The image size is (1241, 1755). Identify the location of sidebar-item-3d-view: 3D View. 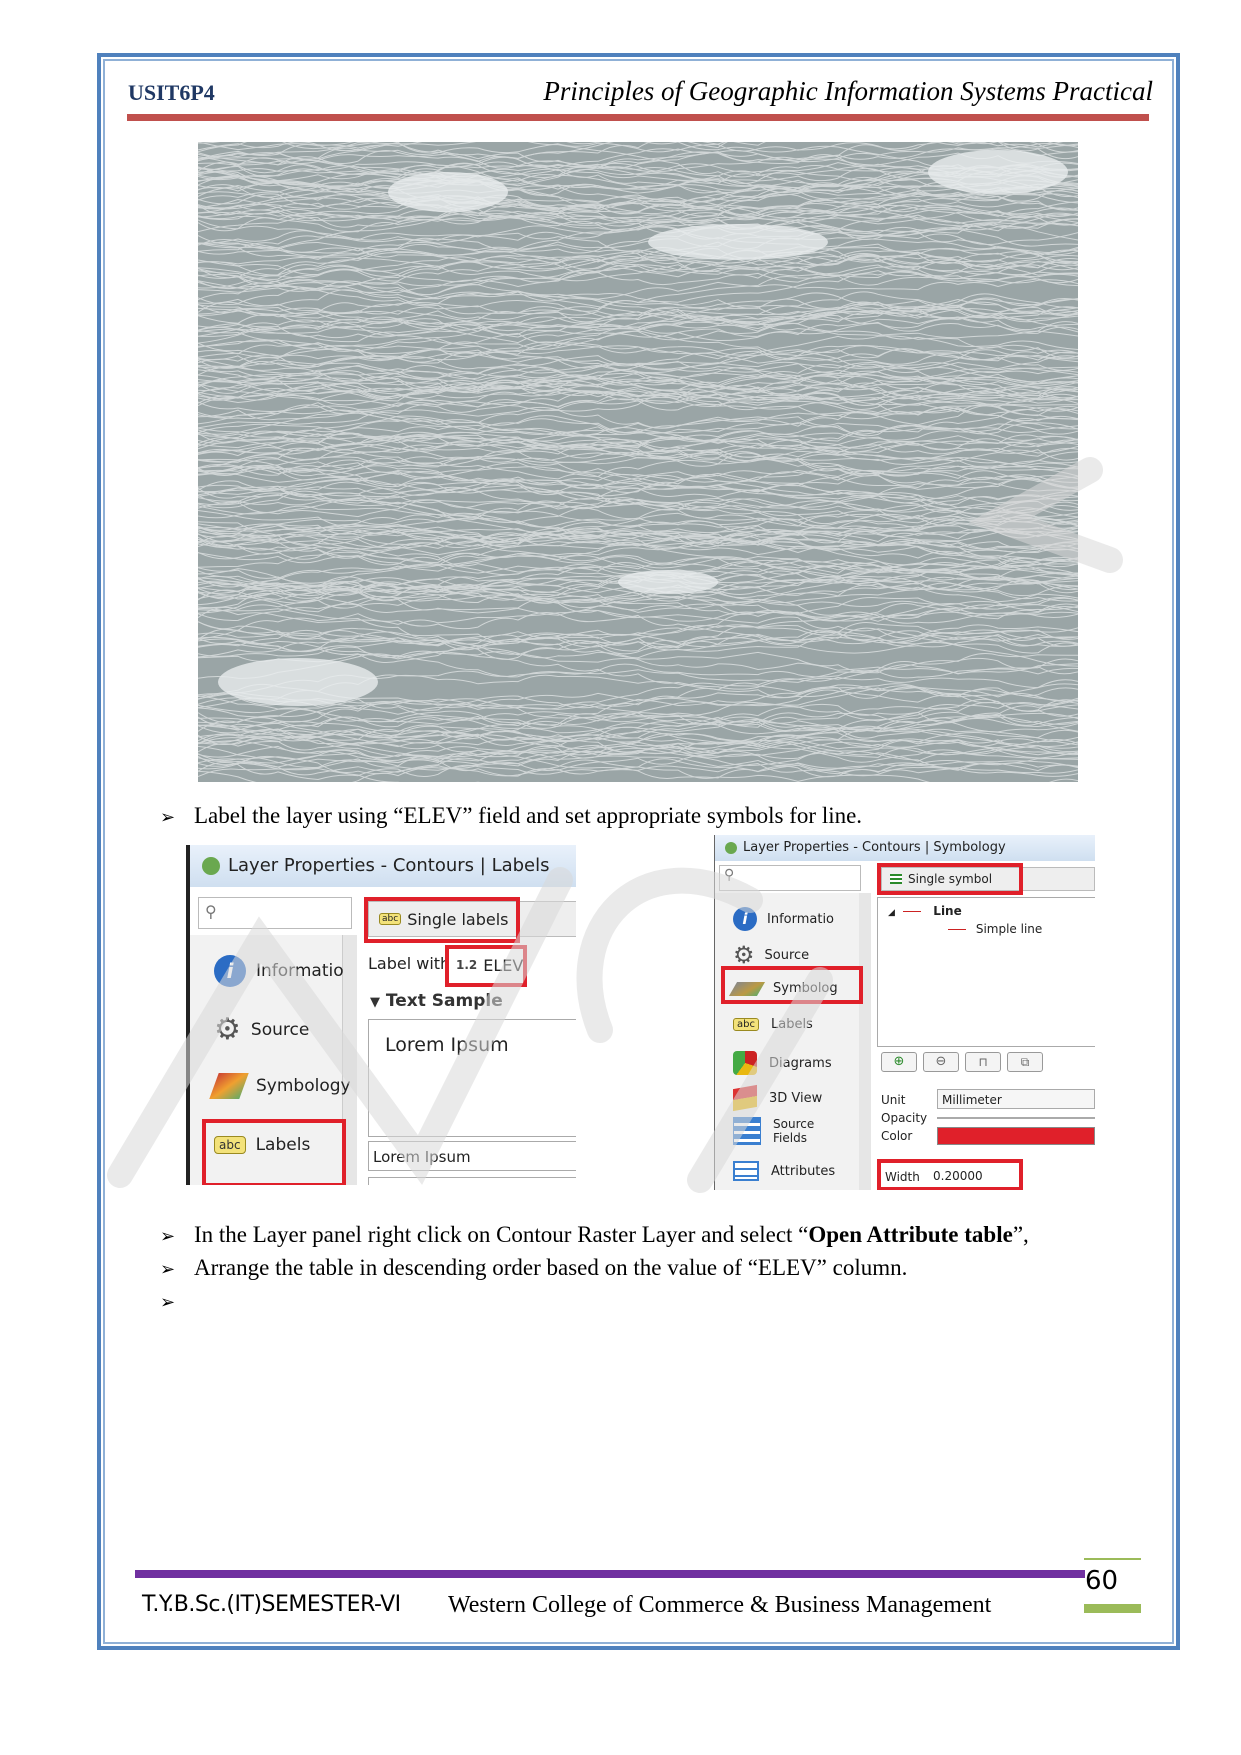
(778, 1098).